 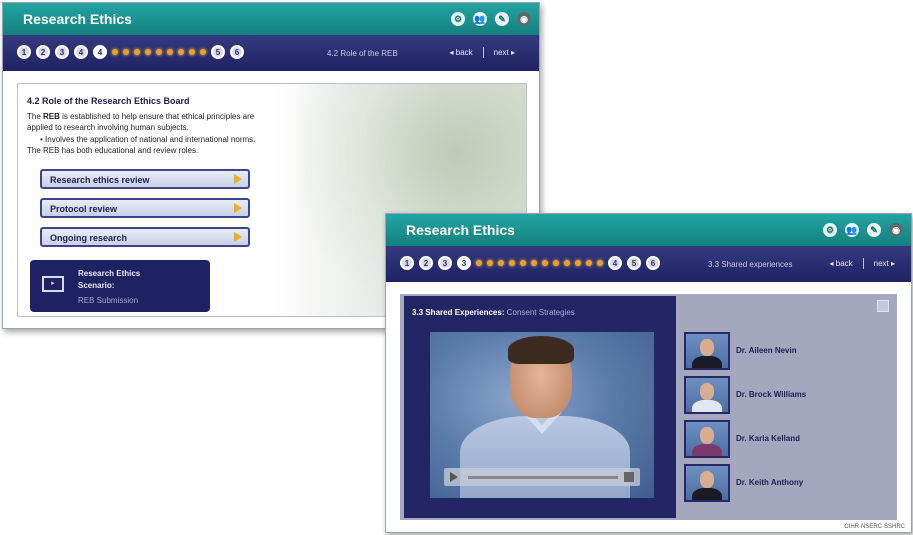 I want to click on speaker-name: Dr. Karla Kelland, so click(x=768, y=438).